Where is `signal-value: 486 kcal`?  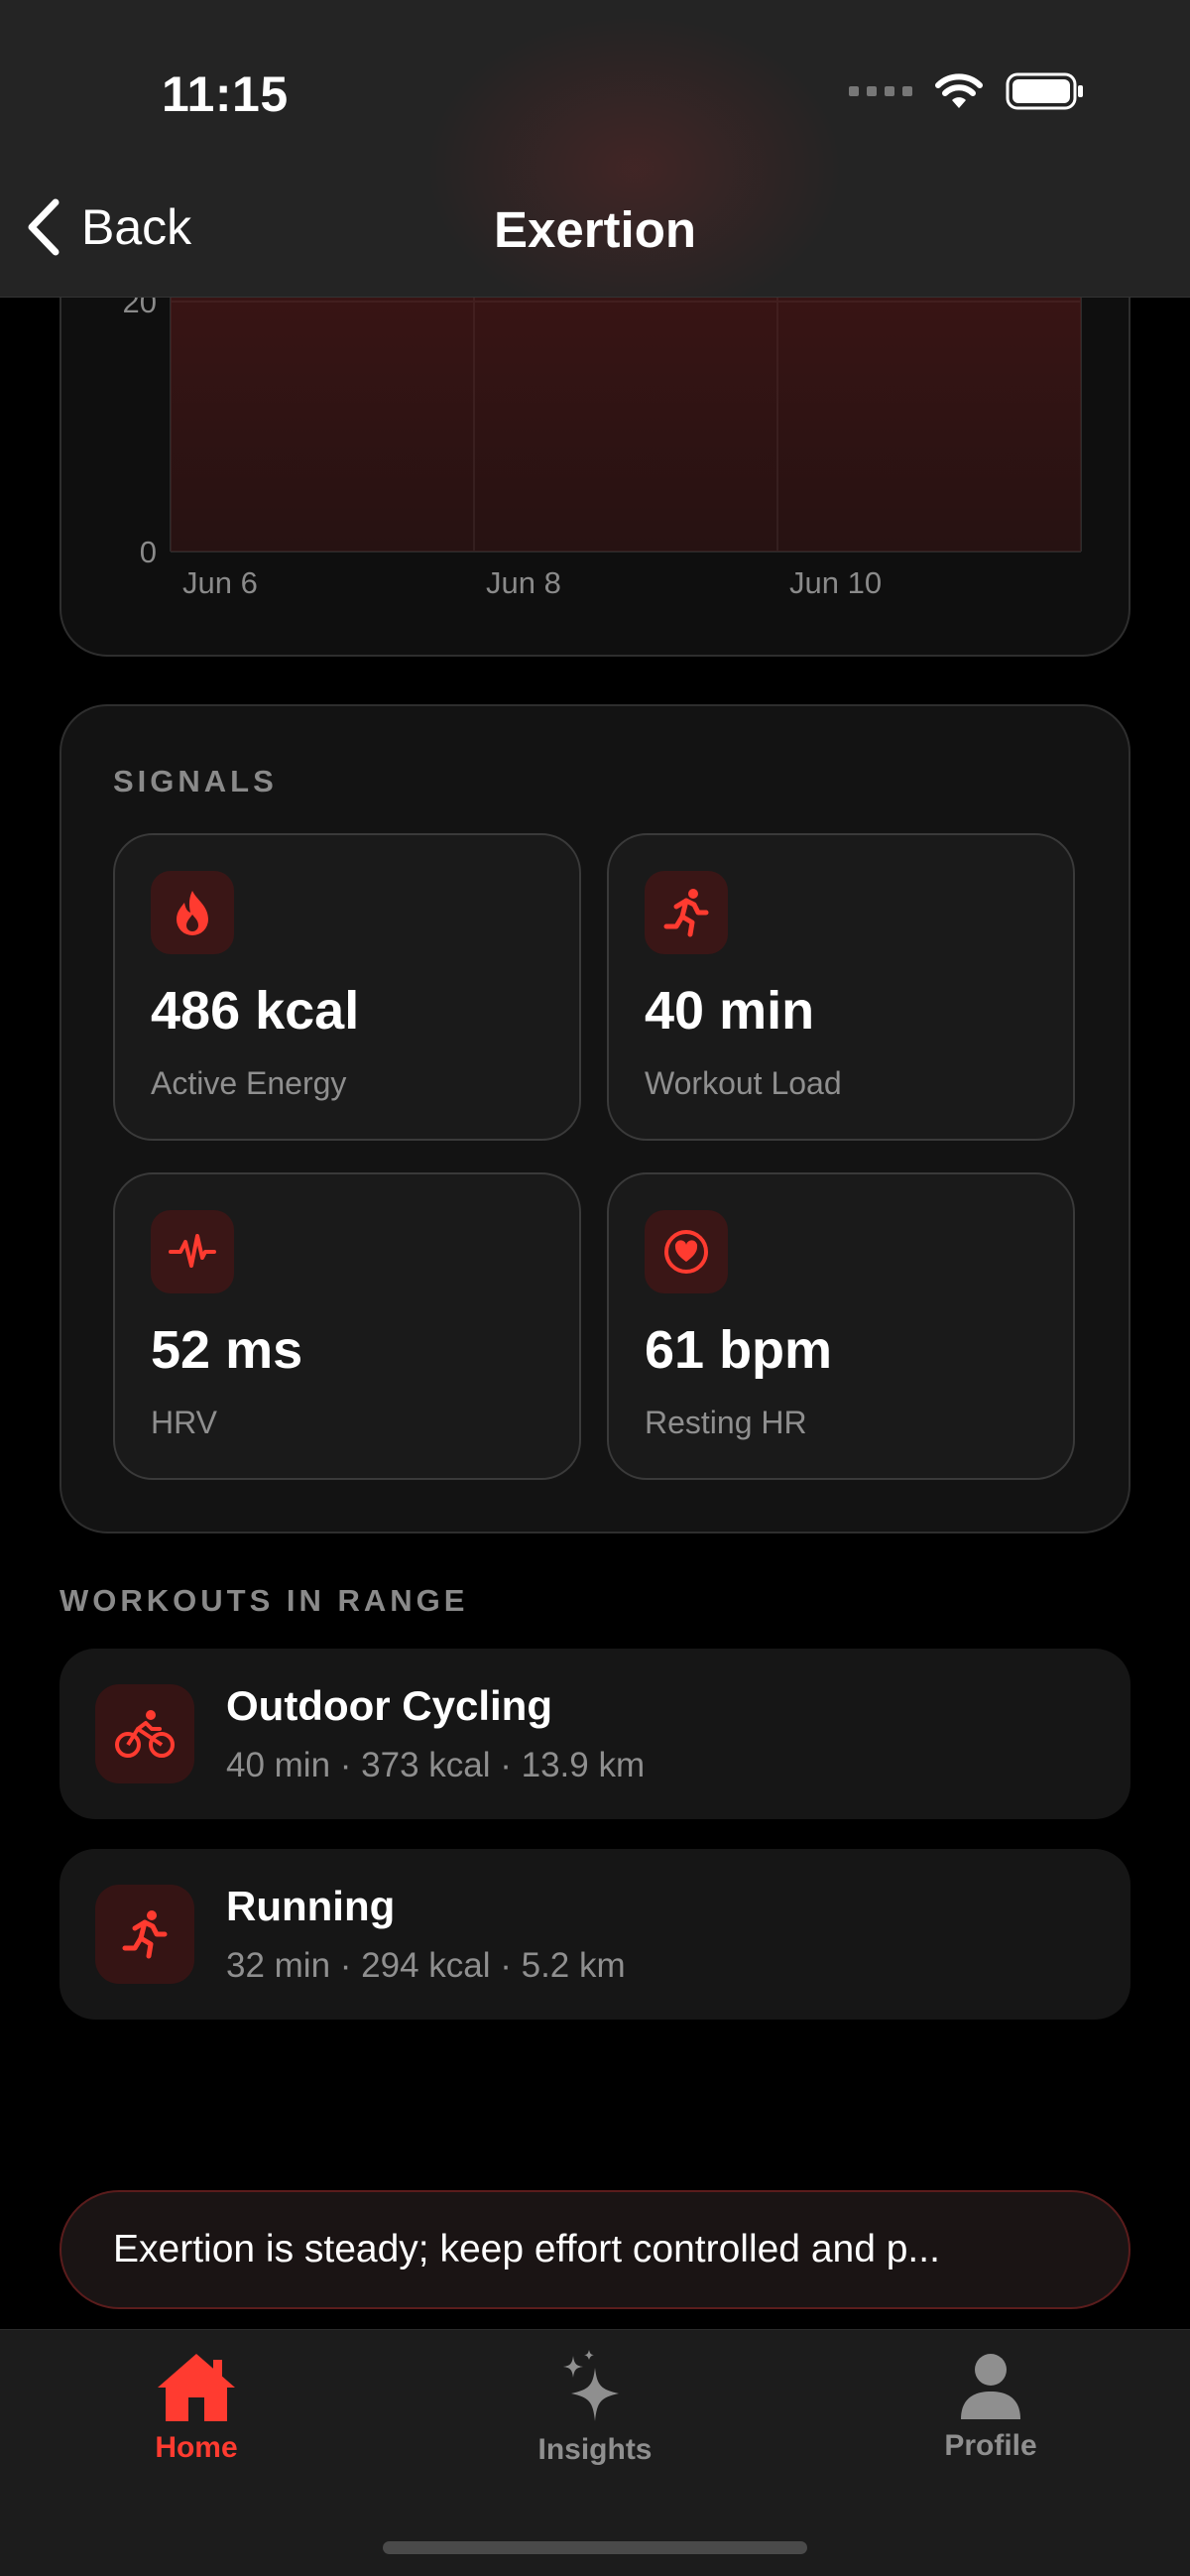
signal-value: 486 kcal is located at coordinates (255, 1011).